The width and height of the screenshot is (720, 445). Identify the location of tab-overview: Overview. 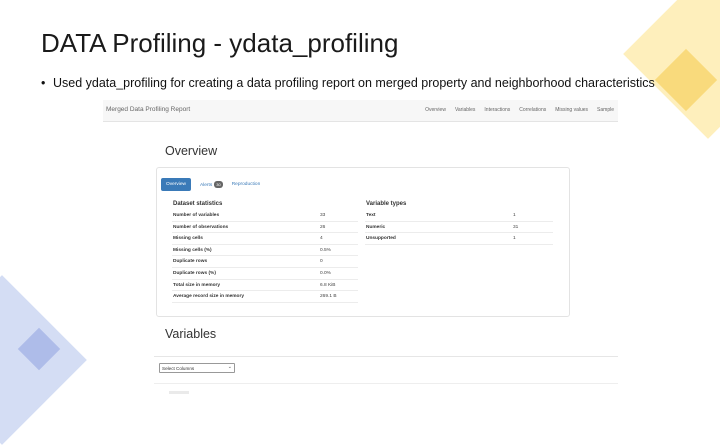
(176, 184).